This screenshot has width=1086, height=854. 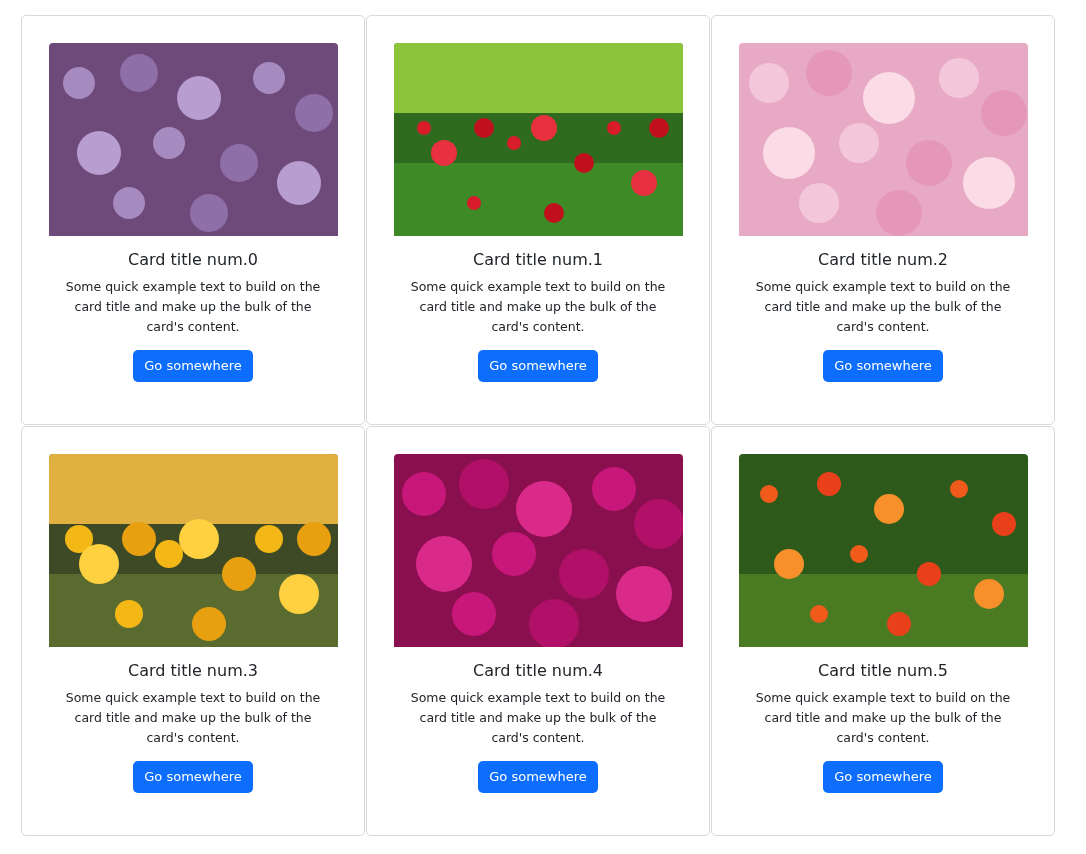 What do you see at coordinates (538, 260) in the screenshot?
I see `card-title: Card title num.1` at bounding box center [538, 260].